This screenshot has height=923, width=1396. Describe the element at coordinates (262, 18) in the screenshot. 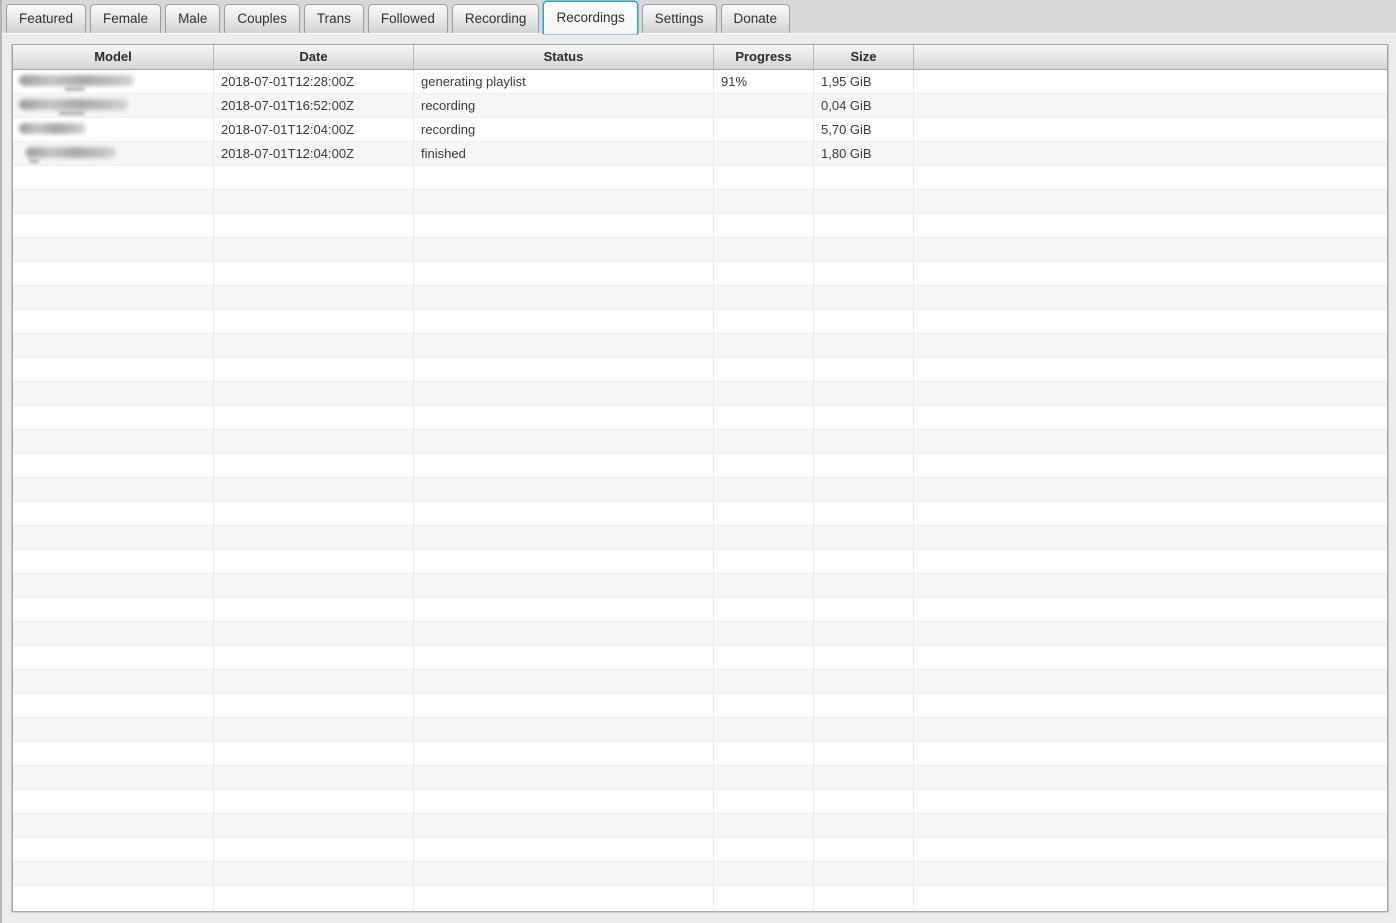

I see `tab-couples: Couples` at that location.